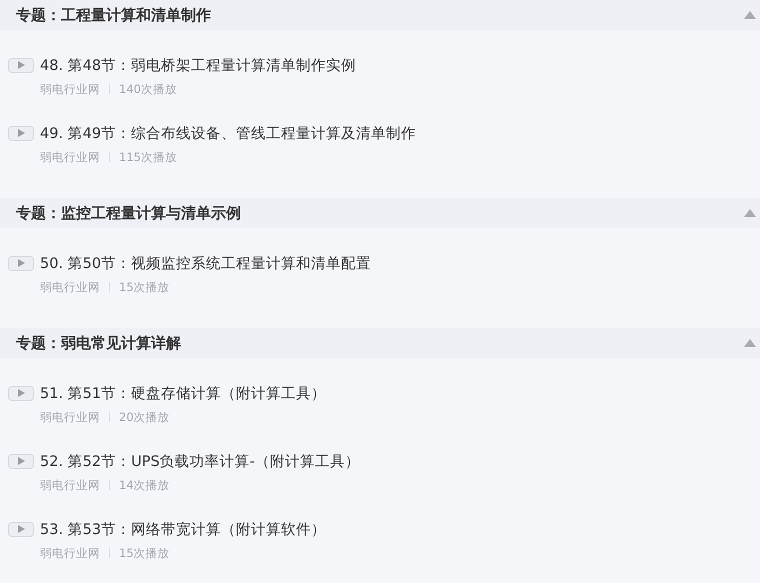 The height and width of the screenshot is (583, 760). I want to click on section-header: 专题：弱电常见计算详解, so click(380, 343).